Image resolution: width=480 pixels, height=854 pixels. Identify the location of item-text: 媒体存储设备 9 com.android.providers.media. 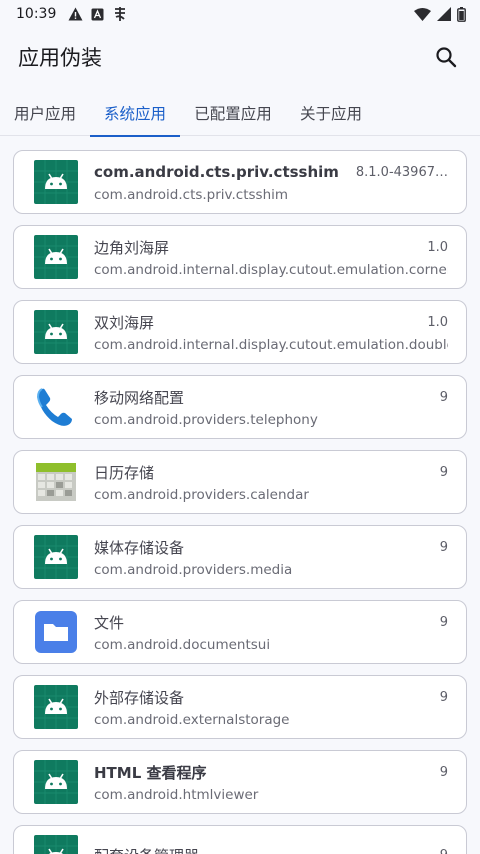
(271, 557).